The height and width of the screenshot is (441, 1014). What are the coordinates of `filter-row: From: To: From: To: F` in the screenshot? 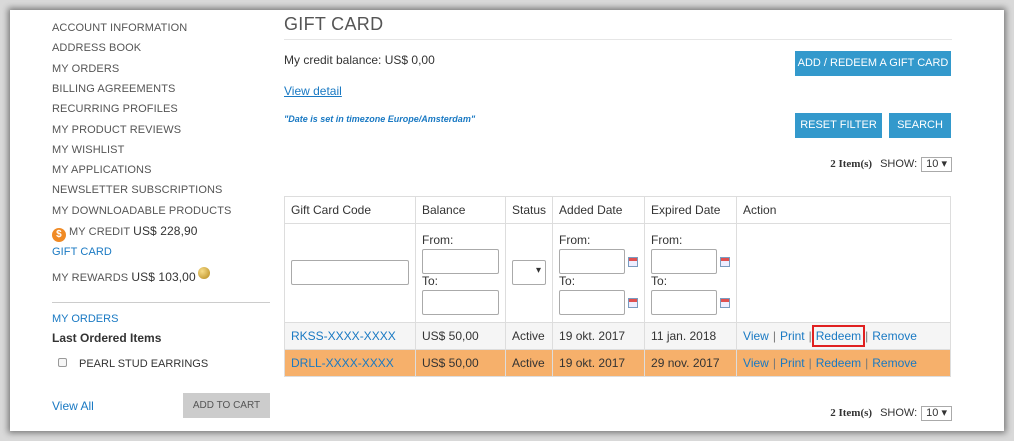 It's located at (617, 273).